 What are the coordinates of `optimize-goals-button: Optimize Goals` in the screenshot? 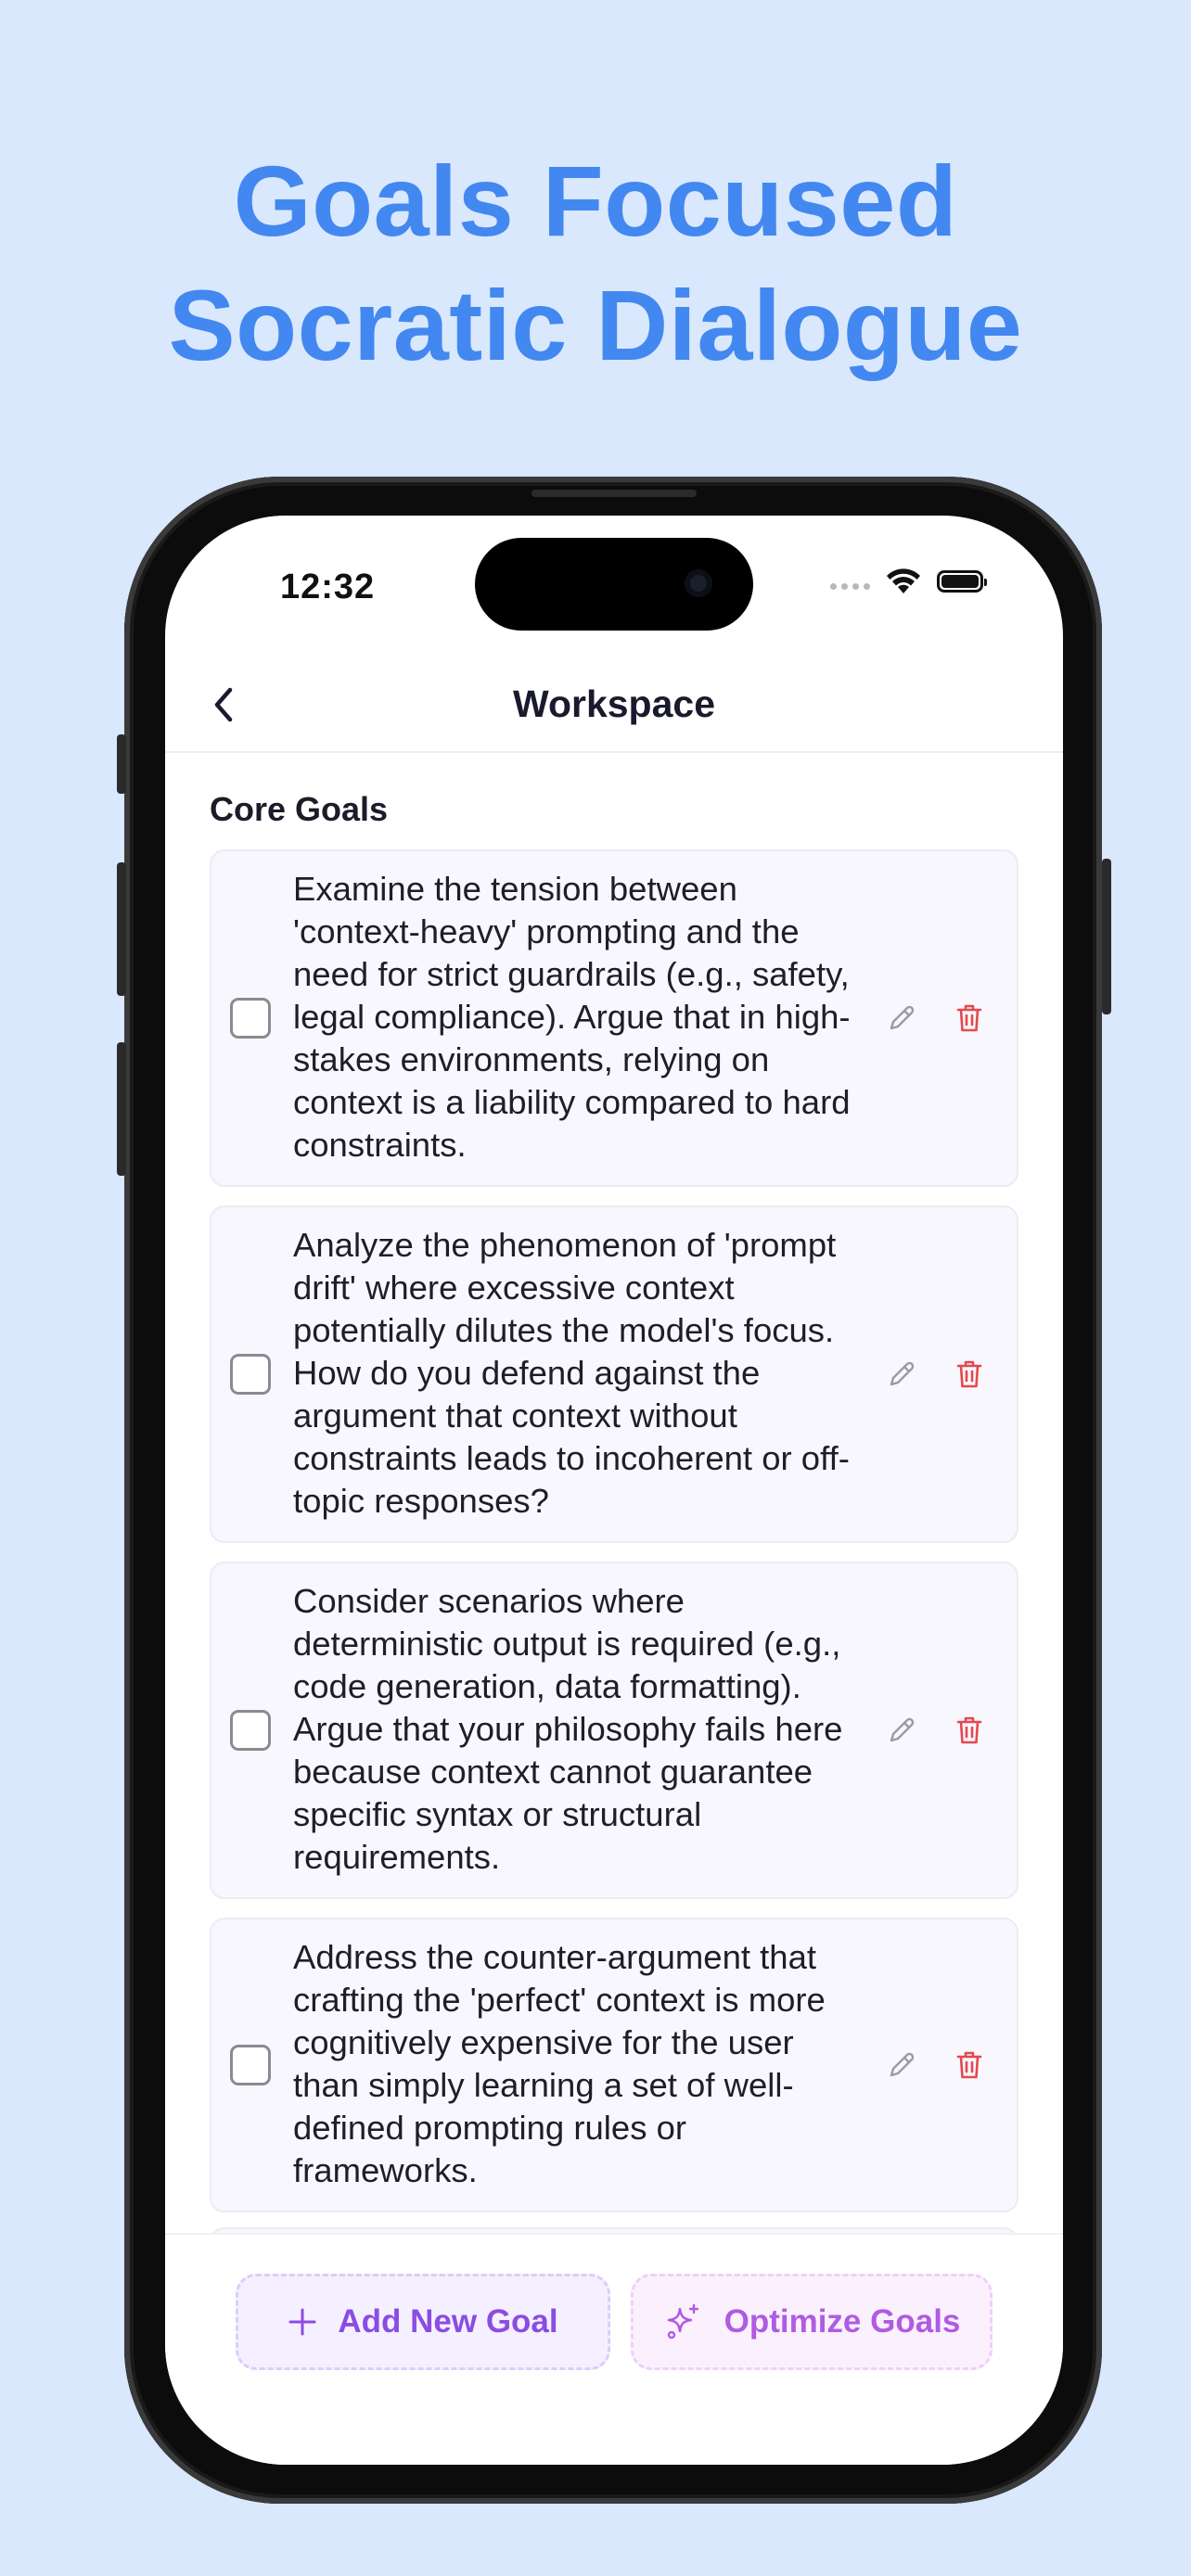 It's located at (811, 2322).